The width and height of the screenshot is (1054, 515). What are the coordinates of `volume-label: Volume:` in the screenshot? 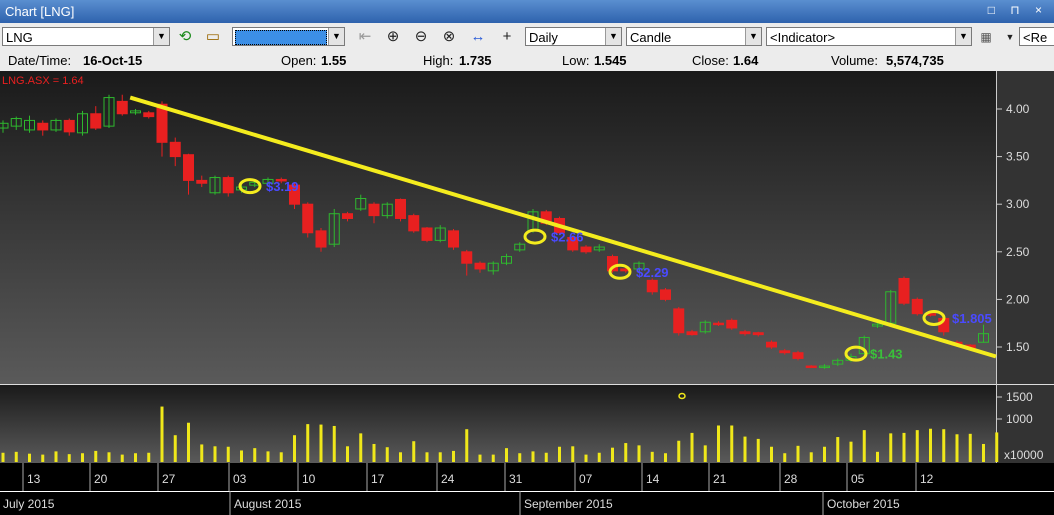 It's located at (854, 60).